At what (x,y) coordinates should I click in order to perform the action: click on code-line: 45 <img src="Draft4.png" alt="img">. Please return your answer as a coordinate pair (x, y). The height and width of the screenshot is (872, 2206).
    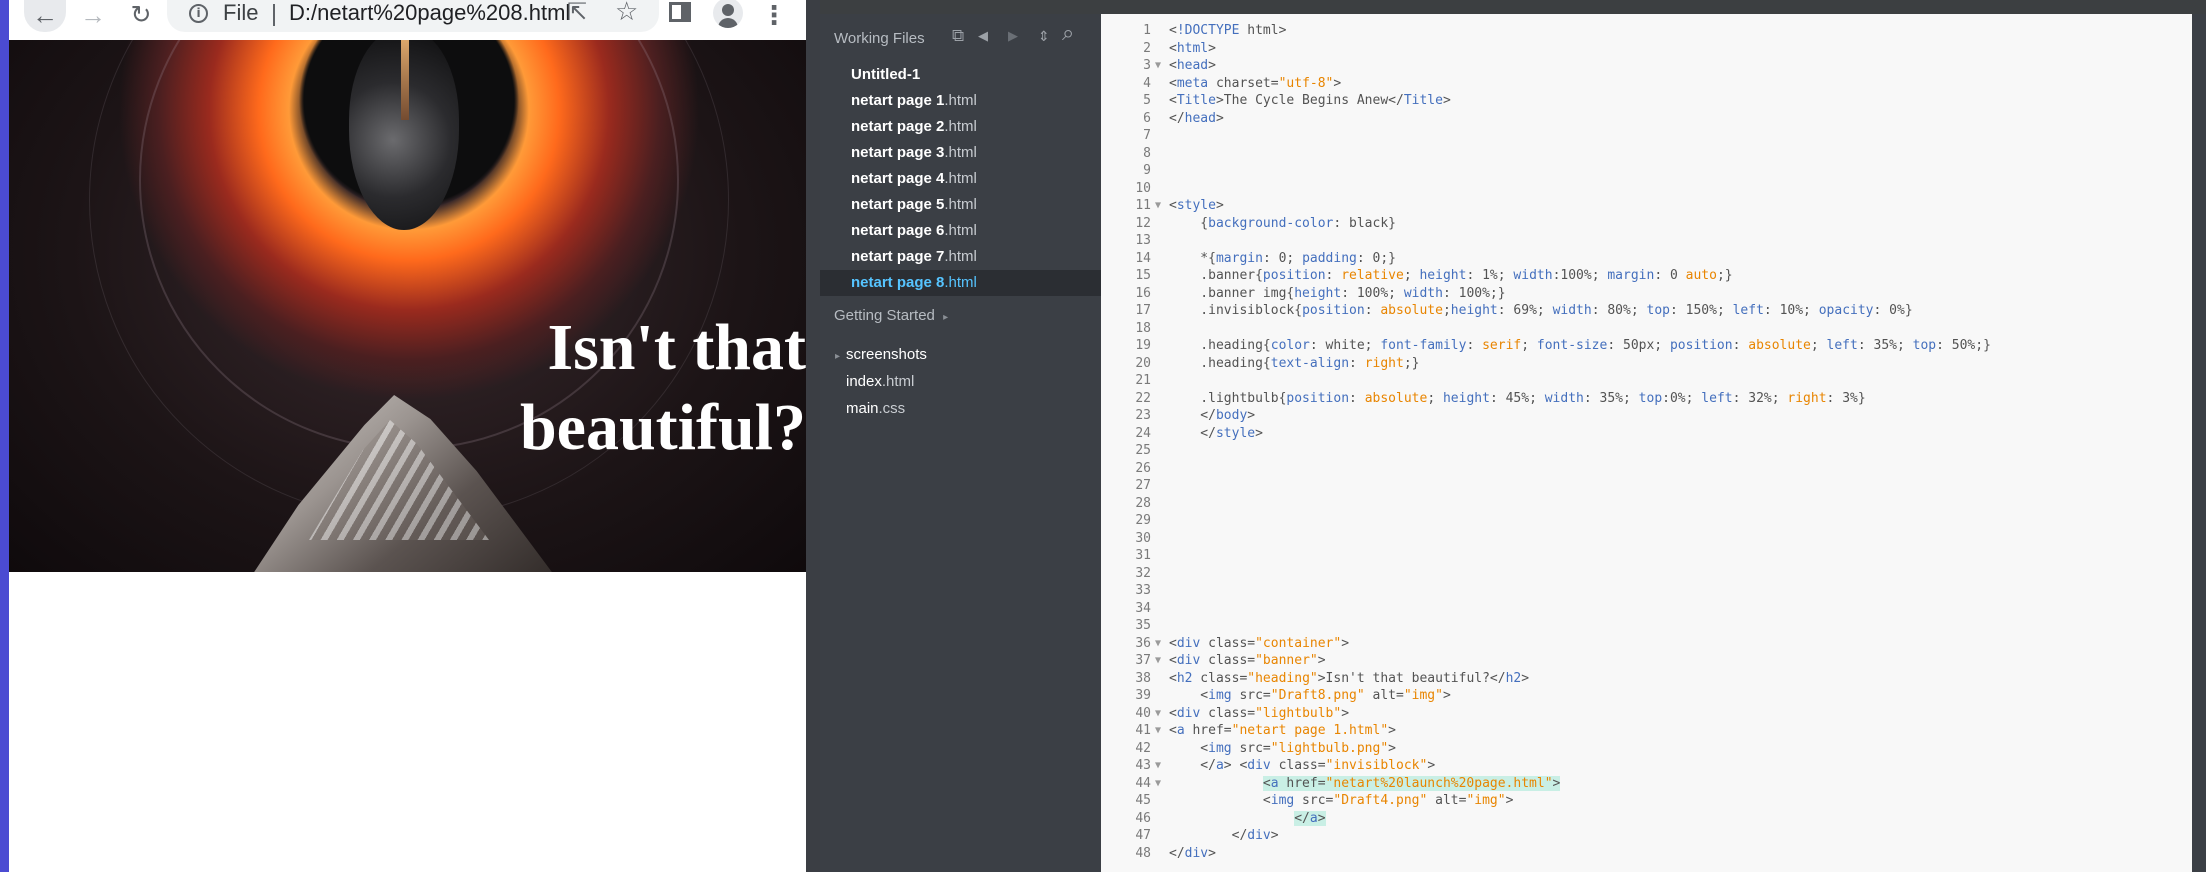
    Looking at the image, I should click on (1646, 801).